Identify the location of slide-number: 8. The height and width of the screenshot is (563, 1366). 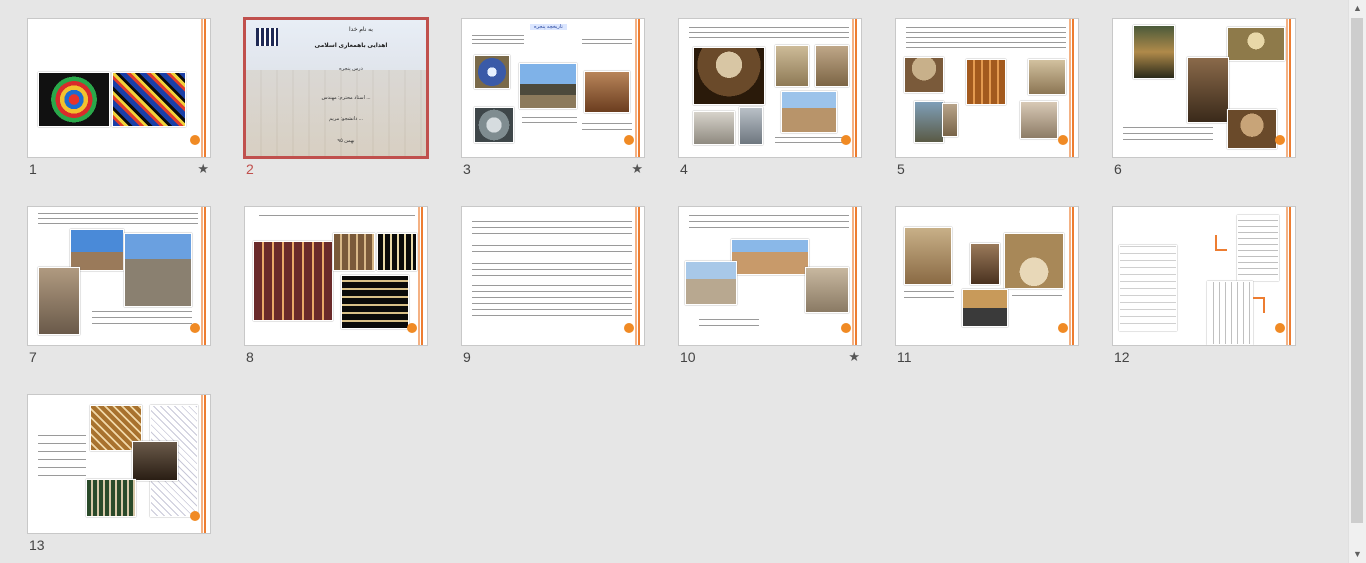
(250, 357).